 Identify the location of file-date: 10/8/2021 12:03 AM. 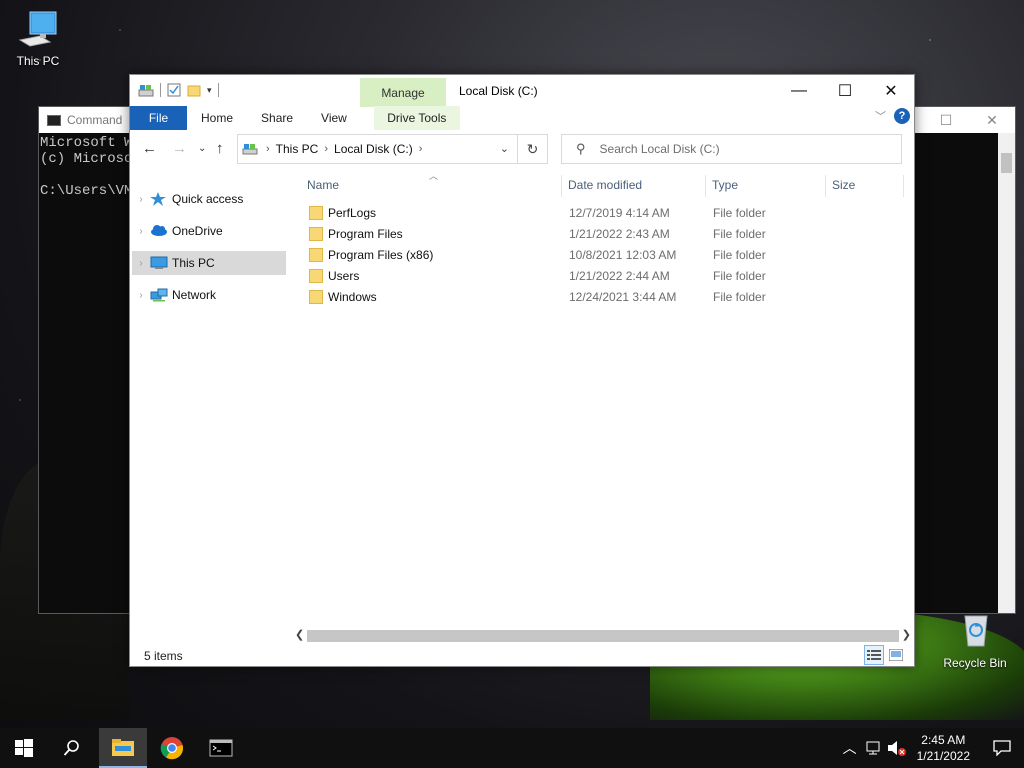
(623, 255).